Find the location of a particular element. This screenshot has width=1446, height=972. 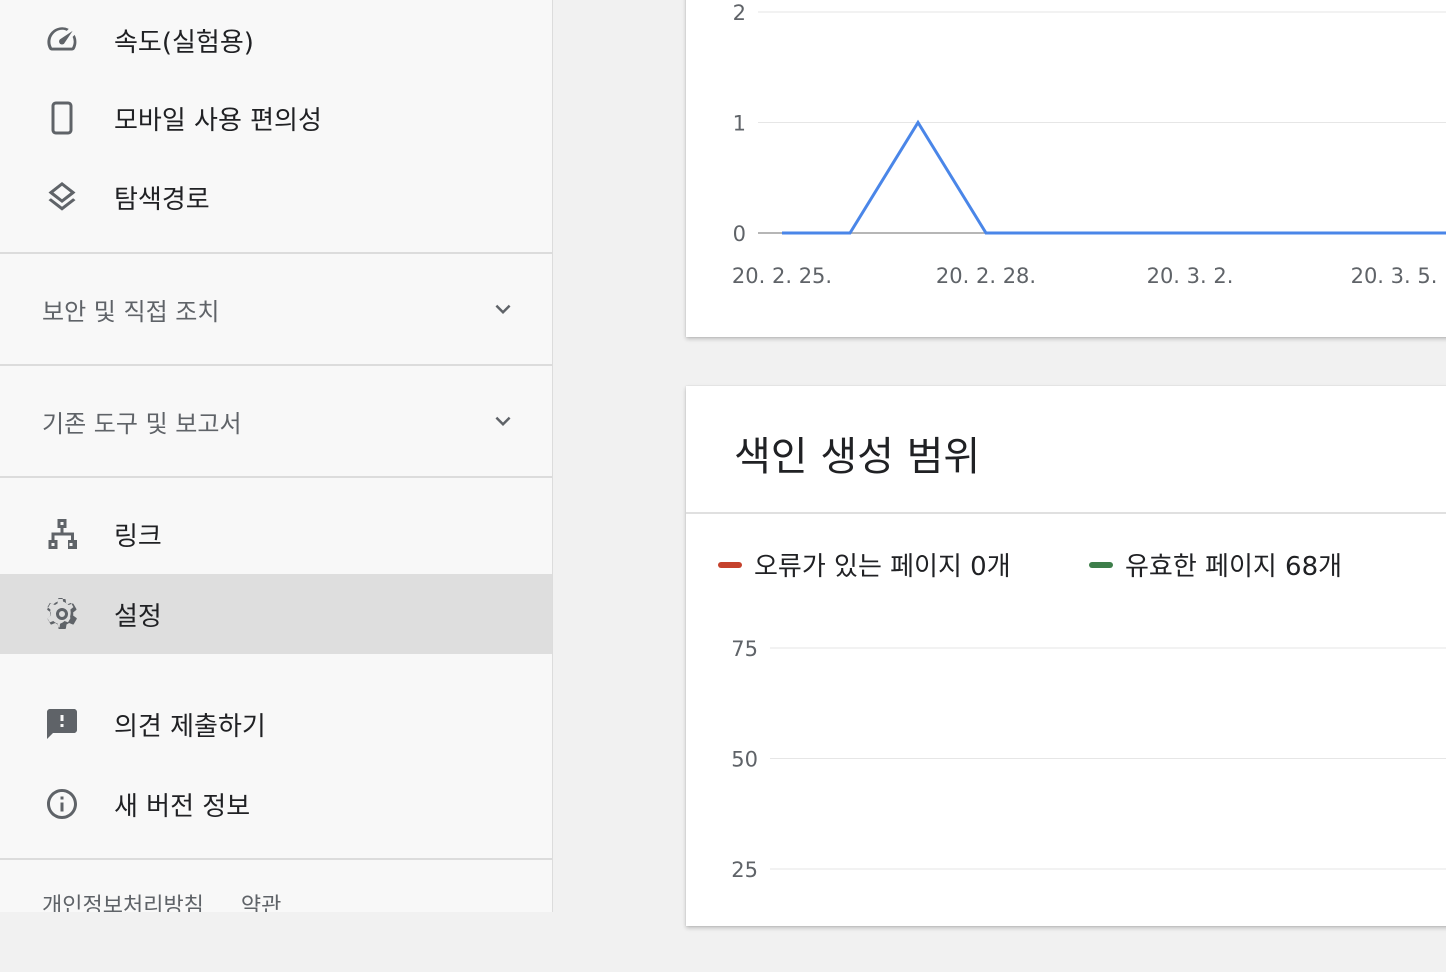

y-tick-label: 2 is located at coordinates (739, 13).